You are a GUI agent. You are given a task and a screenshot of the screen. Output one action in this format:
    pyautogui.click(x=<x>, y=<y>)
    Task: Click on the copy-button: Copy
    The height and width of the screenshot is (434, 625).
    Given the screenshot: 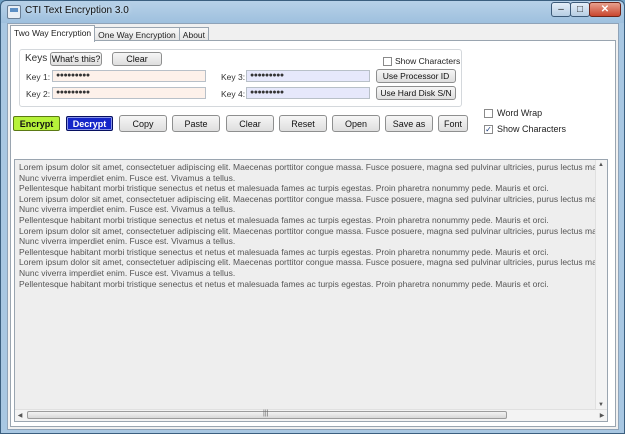 What is the action you would take?
    pyautogui.click(x=143, y=123)
    